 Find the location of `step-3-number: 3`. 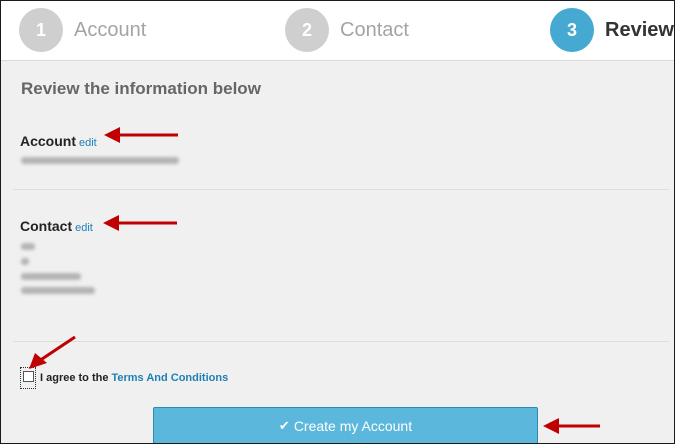

step-3-number: 3 is located at coordinates (572, 30).